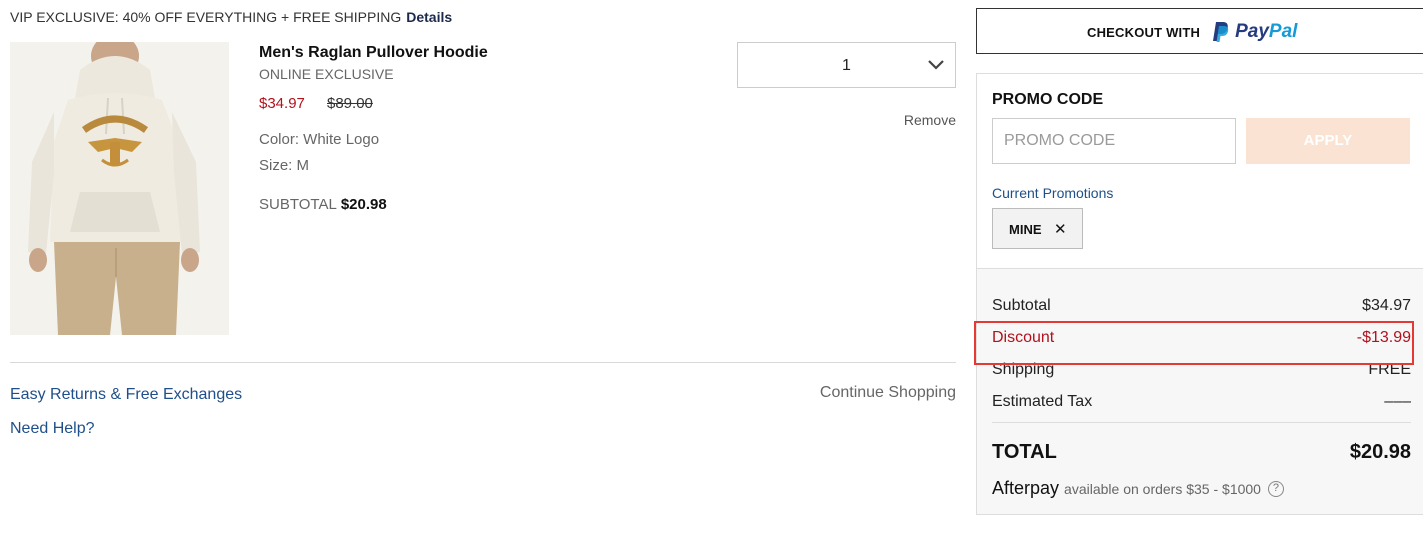 This screenshot has width=1423, height=535. What do you see at coordinates (1053, 193) in the screenshot?
I see `current-promotions-label: Current Promotions` at bounding box center [1053, 193].